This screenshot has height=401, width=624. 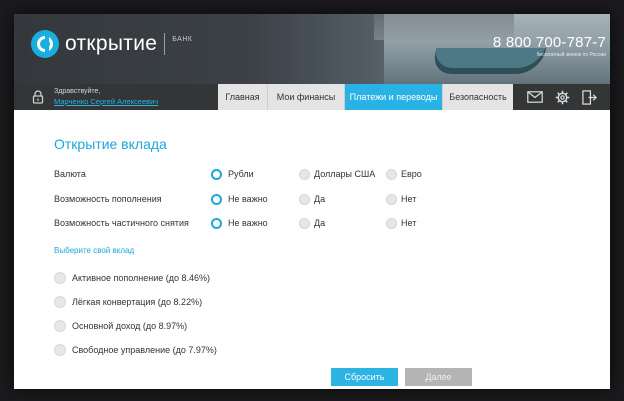 What do you see at coordinates (571, 55) in the screenshot?
I see `phone-note: бесплатный звонок по России` at bounding box center [571, 55].